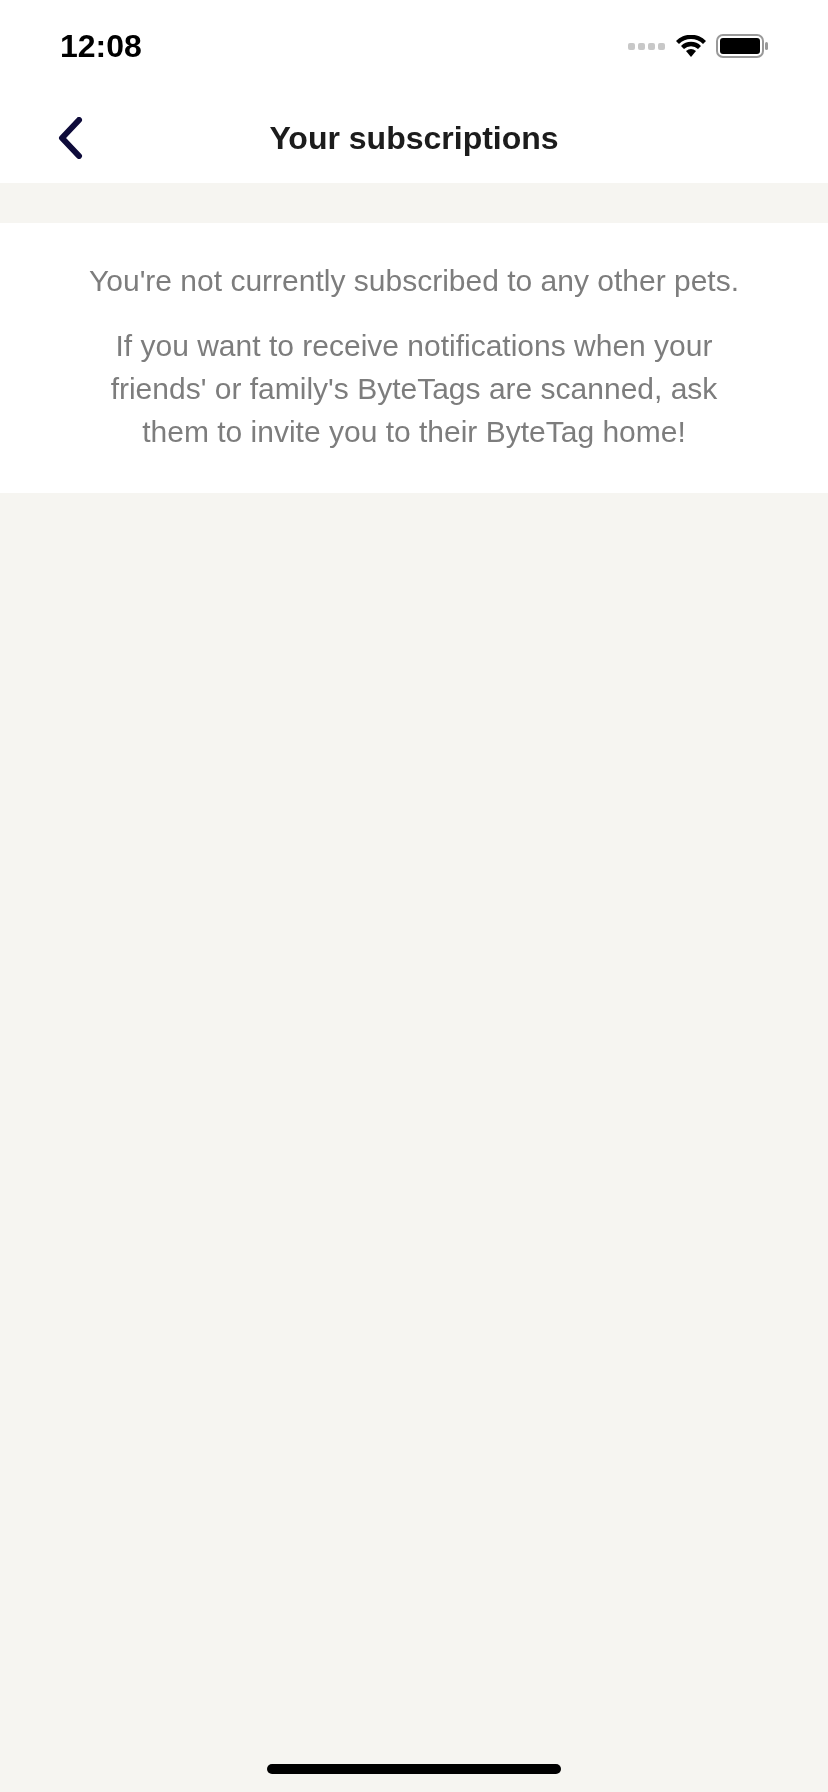  I want to click on status-time: 12:08, so click(101, 46).